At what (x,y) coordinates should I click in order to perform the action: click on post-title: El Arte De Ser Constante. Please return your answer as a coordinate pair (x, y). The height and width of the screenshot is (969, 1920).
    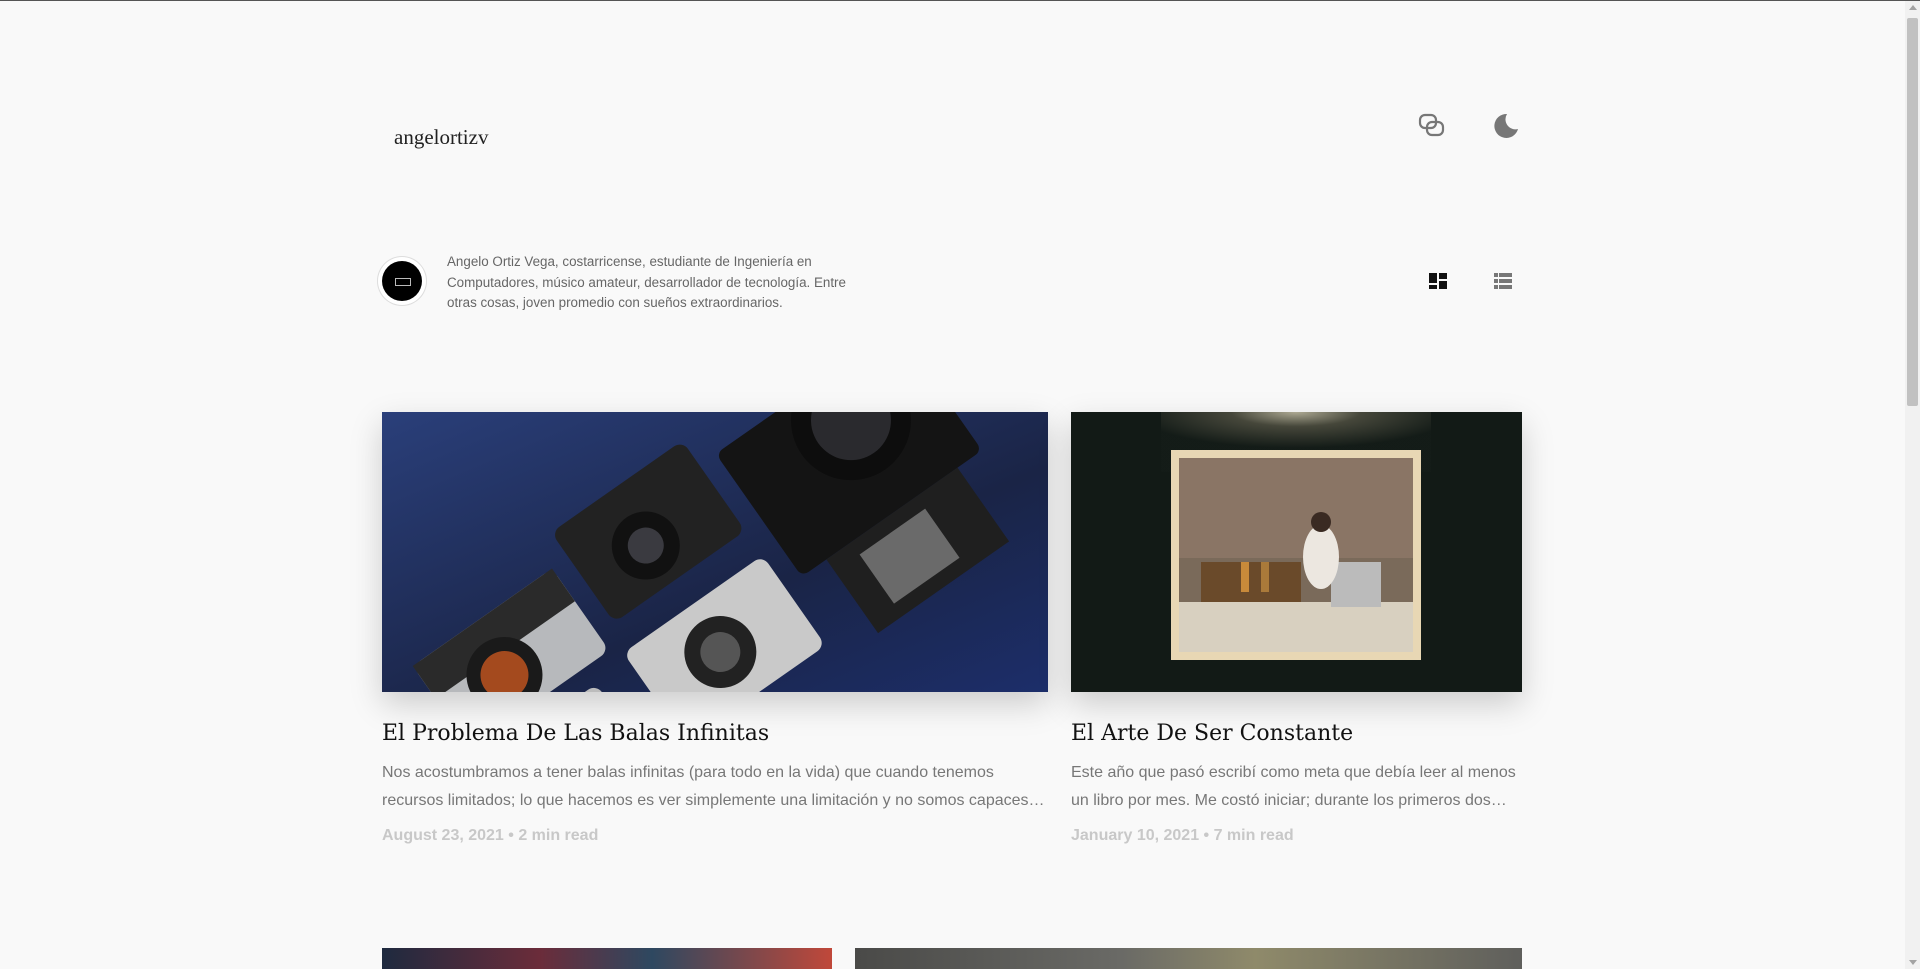
    Looking at the image, I should click on (1212, 733).